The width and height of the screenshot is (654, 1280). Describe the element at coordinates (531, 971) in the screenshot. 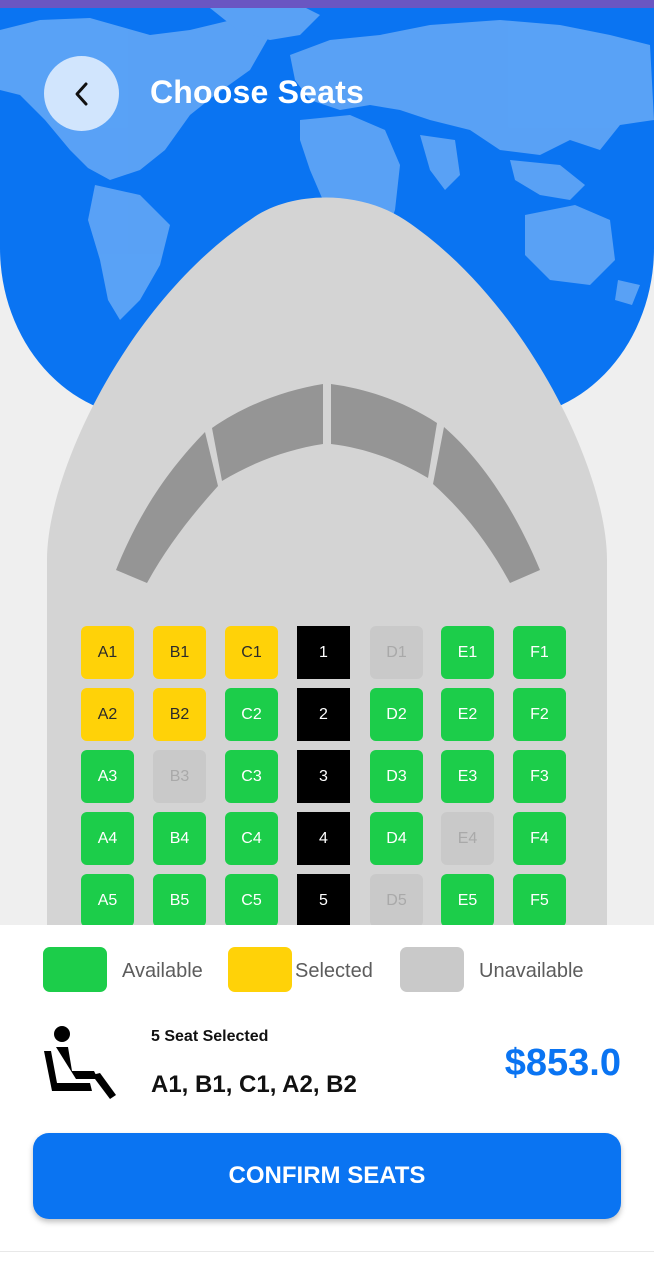

I see `legend-unavailable-label: Unavailable` at that location.